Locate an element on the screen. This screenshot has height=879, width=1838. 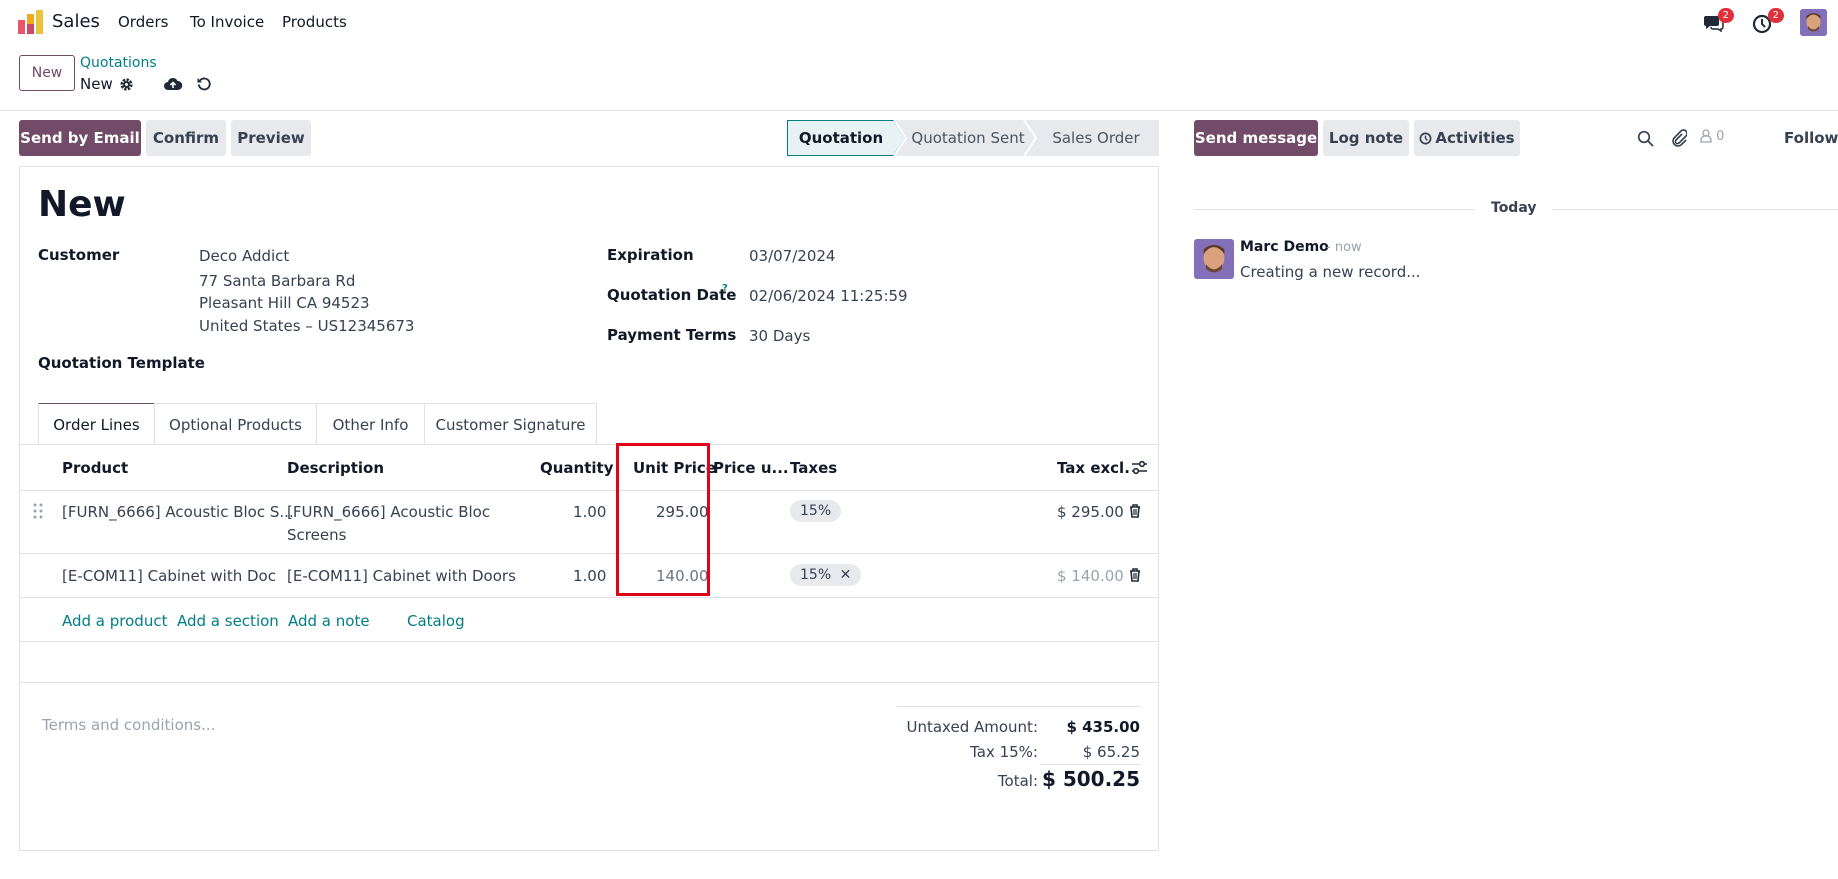
column-quantity: Quantity is located at coordinates (577, 468).